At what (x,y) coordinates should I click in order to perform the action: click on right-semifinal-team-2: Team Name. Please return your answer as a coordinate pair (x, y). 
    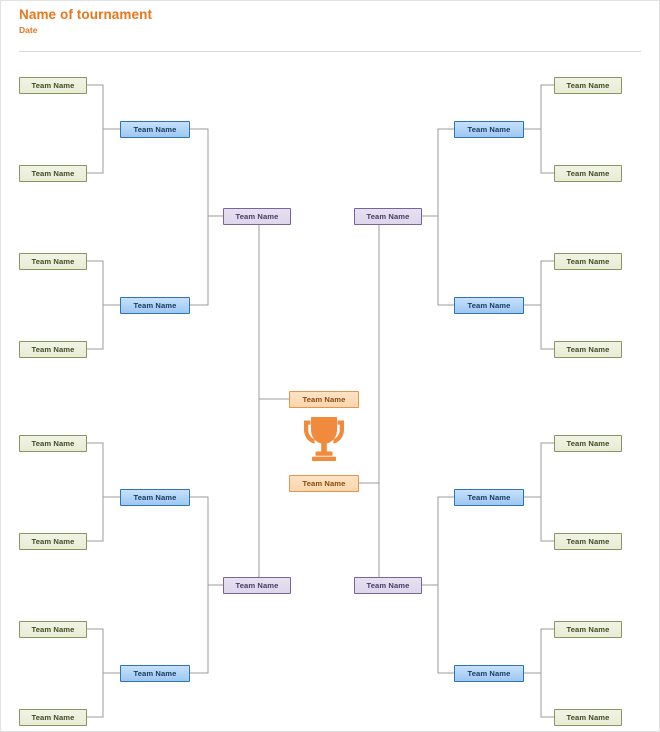
    Looking at the image, I should click on (388, 585).